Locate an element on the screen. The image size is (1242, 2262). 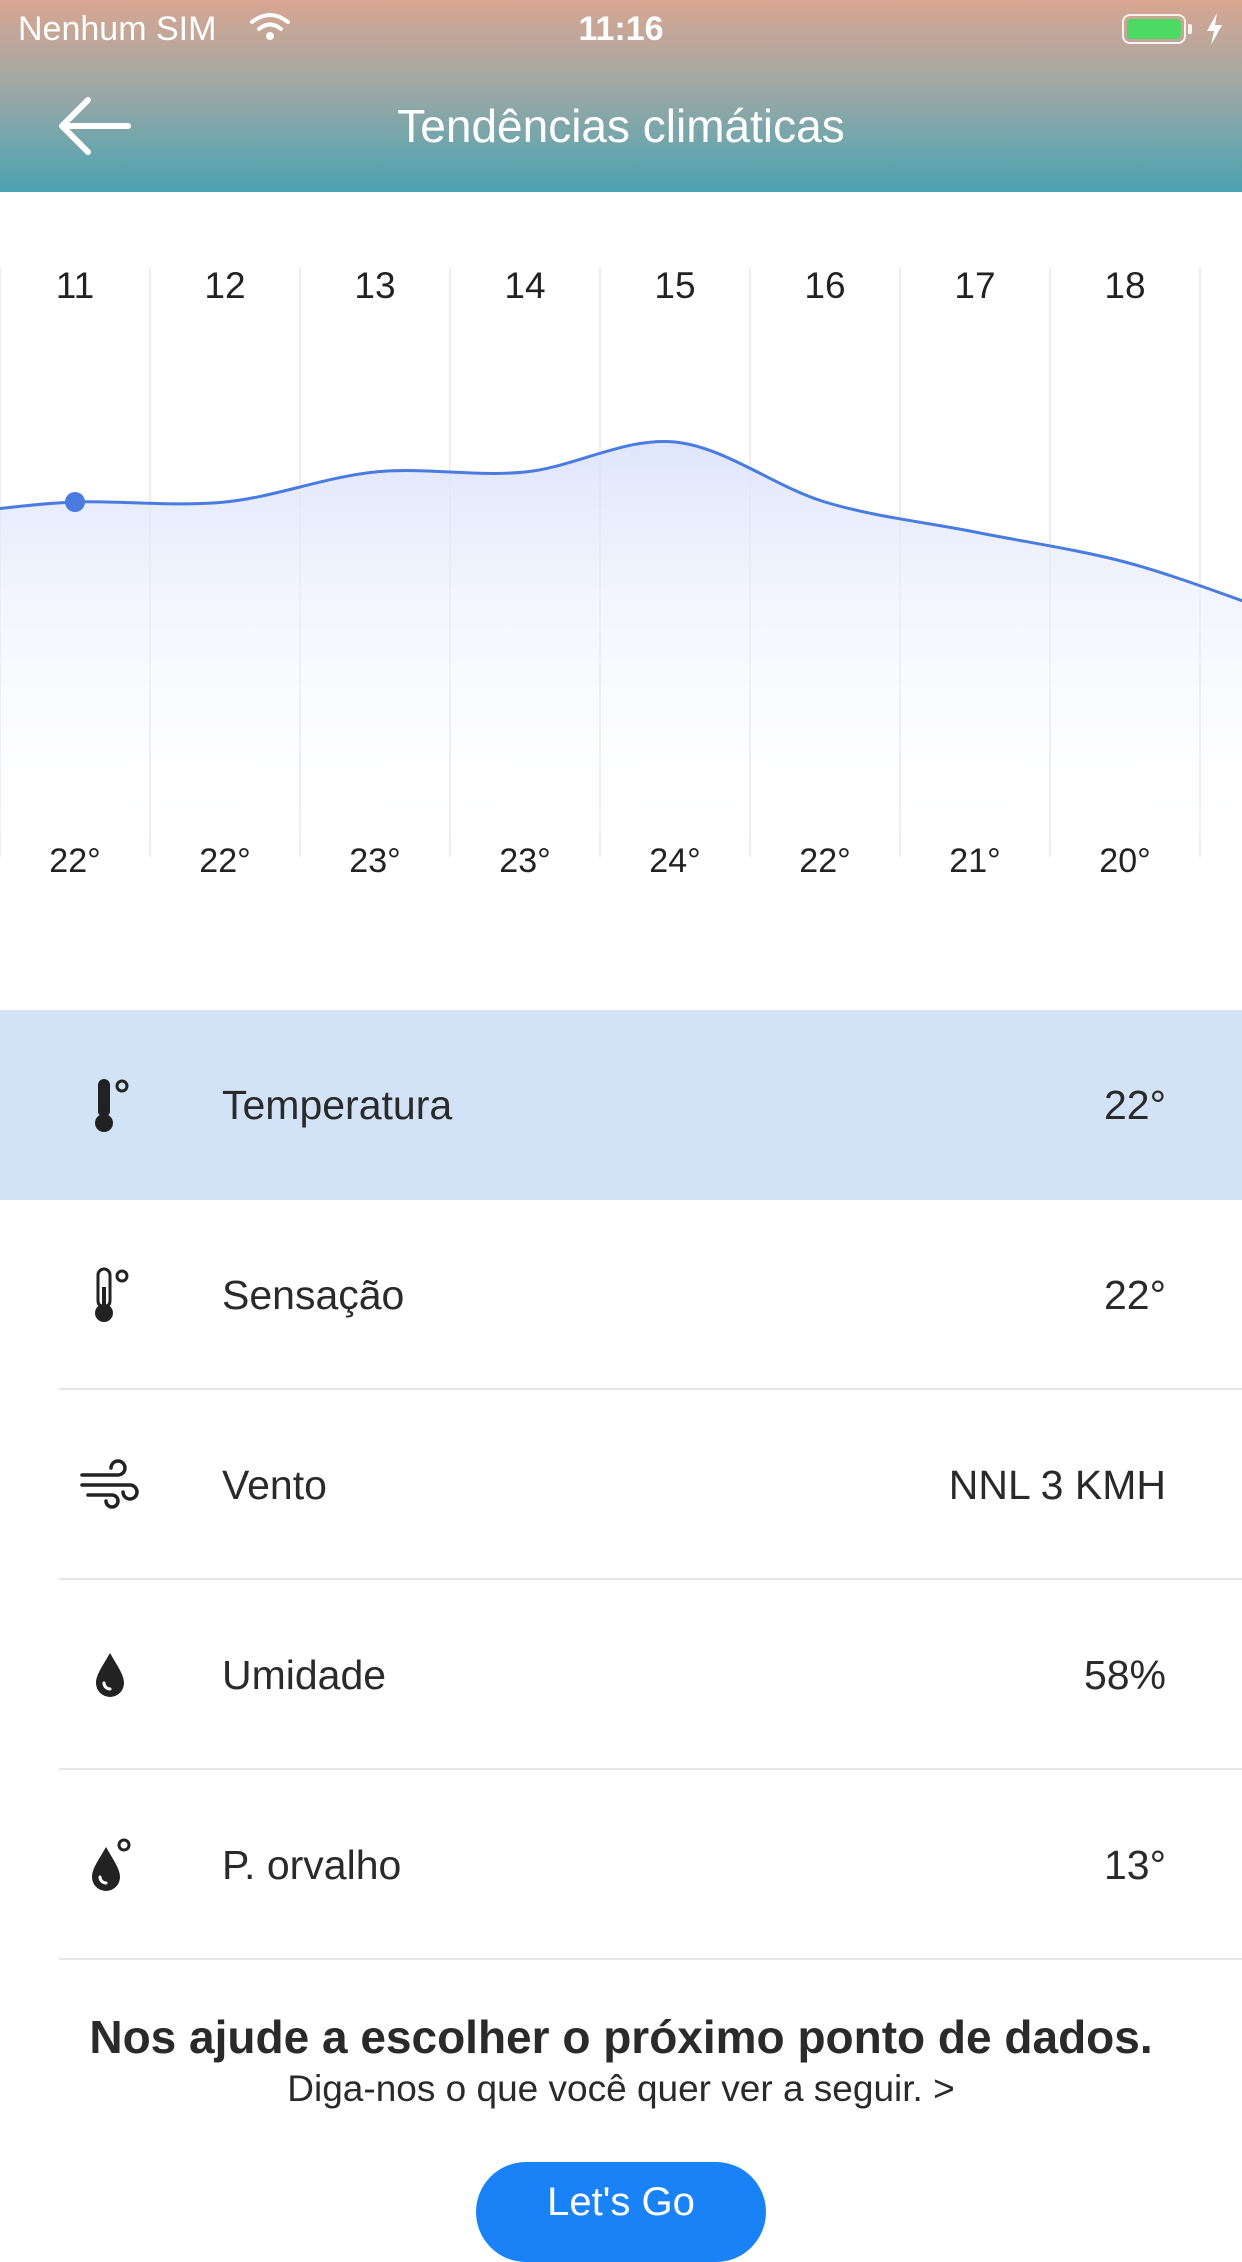
detail-label: Temperatura is located at coordinates (337, 1105).